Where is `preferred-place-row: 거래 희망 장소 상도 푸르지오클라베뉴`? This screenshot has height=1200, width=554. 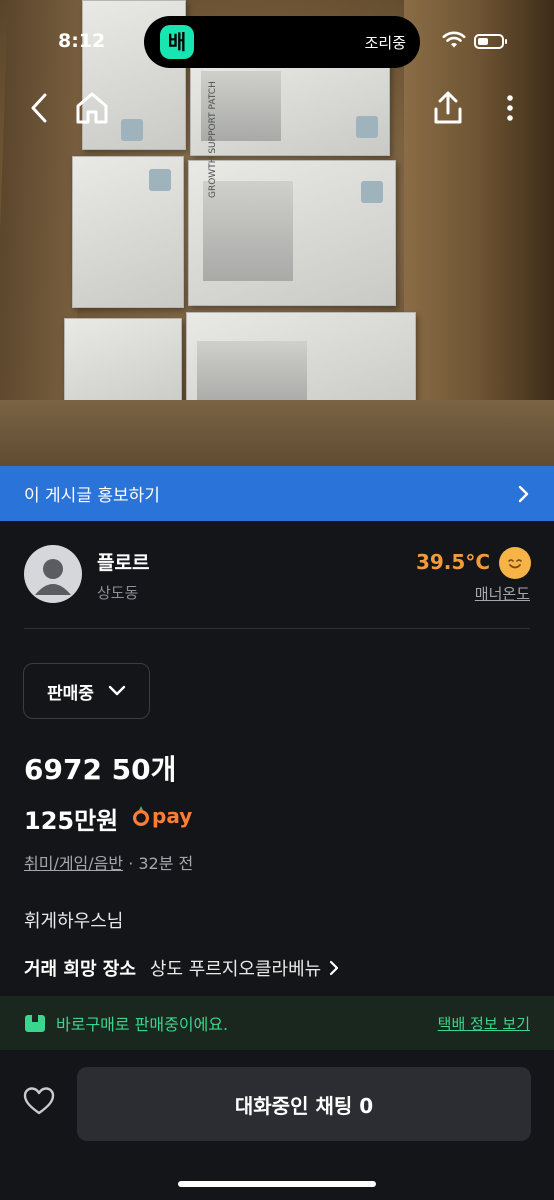 preferred-place-row: 거래 희망 장소 상도 푸르지오클라베뉴 is located at coordinates (181, 968).